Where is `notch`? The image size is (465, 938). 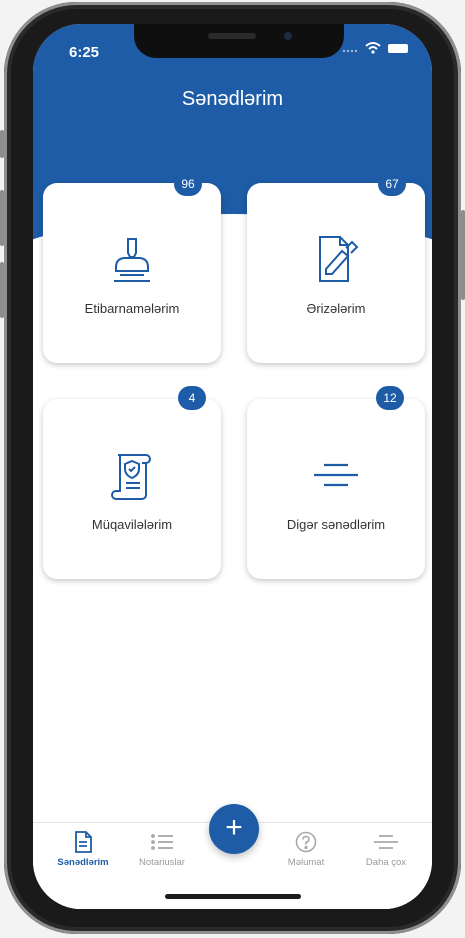
notch is located at coordinates (239, 41).